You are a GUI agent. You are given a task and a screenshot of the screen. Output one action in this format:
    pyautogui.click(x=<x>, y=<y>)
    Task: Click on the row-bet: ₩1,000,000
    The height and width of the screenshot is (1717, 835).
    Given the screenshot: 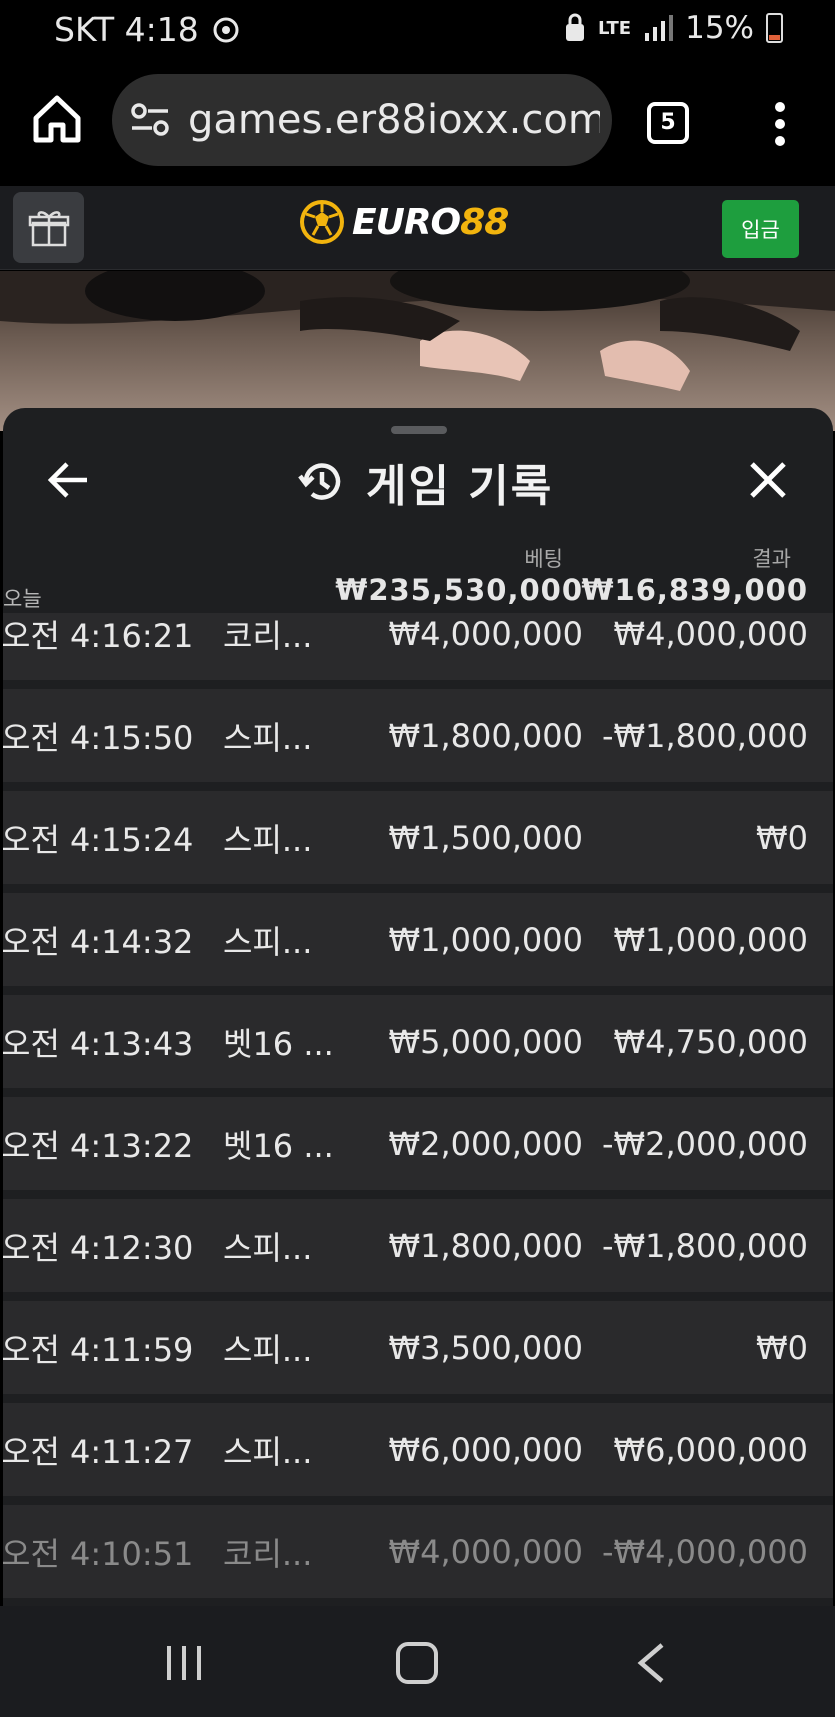 What is the action you would take?
    pyautogui.click(x=486, y=939)
    